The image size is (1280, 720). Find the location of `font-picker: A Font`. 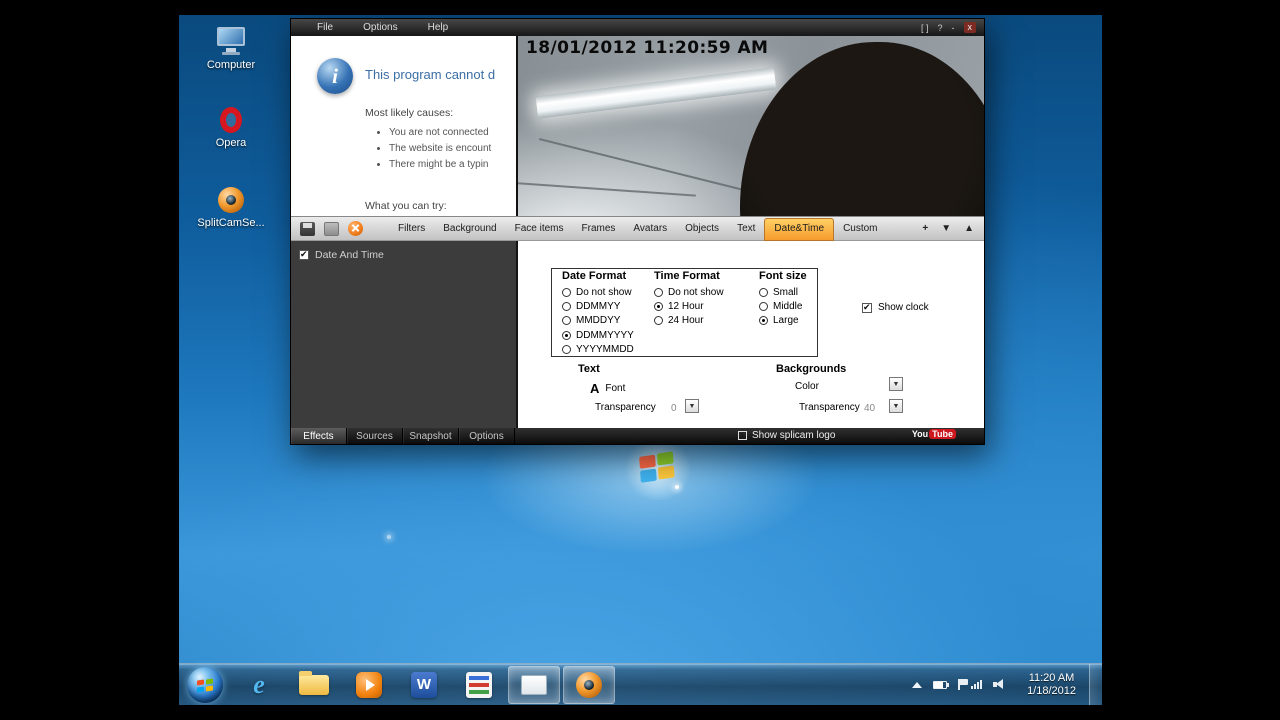

font-picker: A Font is located at coordinates (607, 388).